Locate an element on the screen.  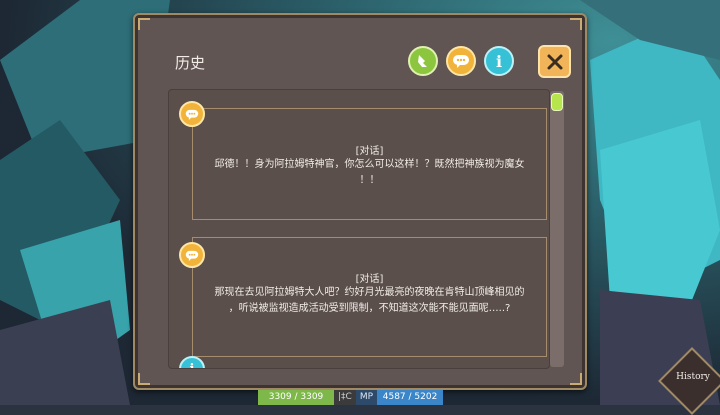
close-icon is located at coordinates (554, 61).